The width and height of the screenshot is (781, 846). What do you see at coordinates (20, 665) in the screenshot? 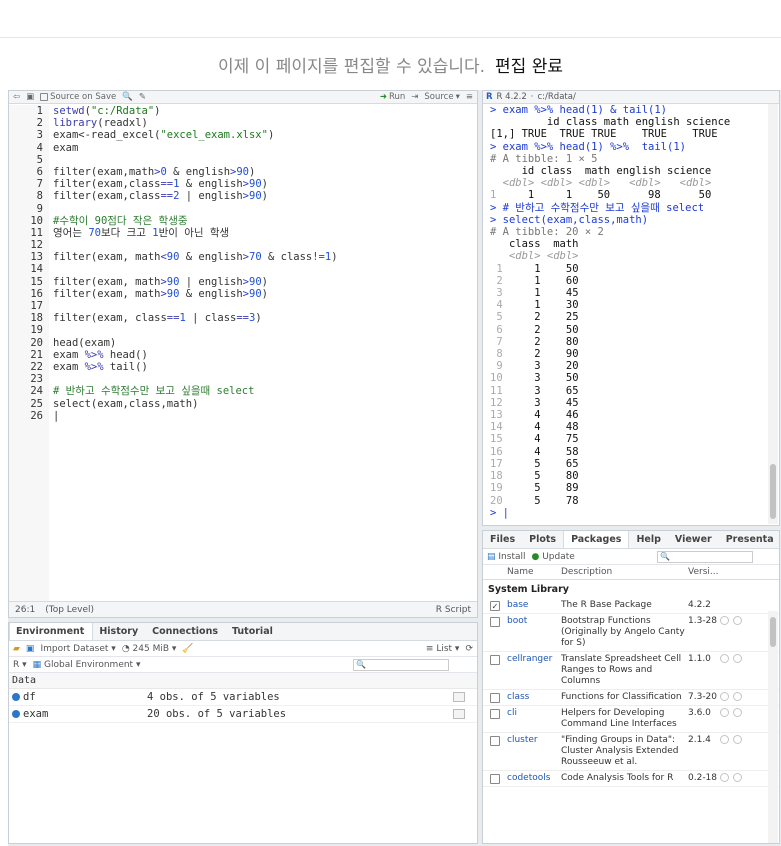
I see `r-language-selector: R ▾` at bounding box center [20, 665].